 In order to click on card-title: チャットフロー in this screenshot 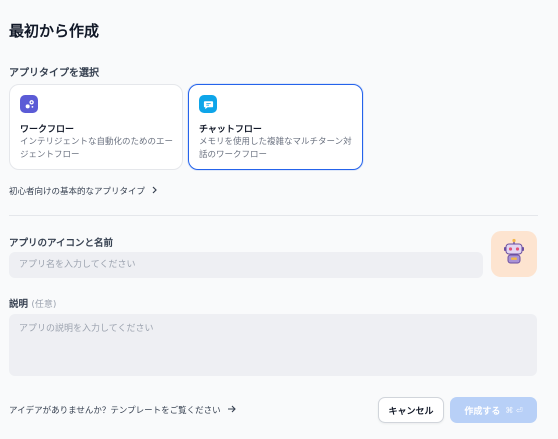, I will do `click(230, 130)`.